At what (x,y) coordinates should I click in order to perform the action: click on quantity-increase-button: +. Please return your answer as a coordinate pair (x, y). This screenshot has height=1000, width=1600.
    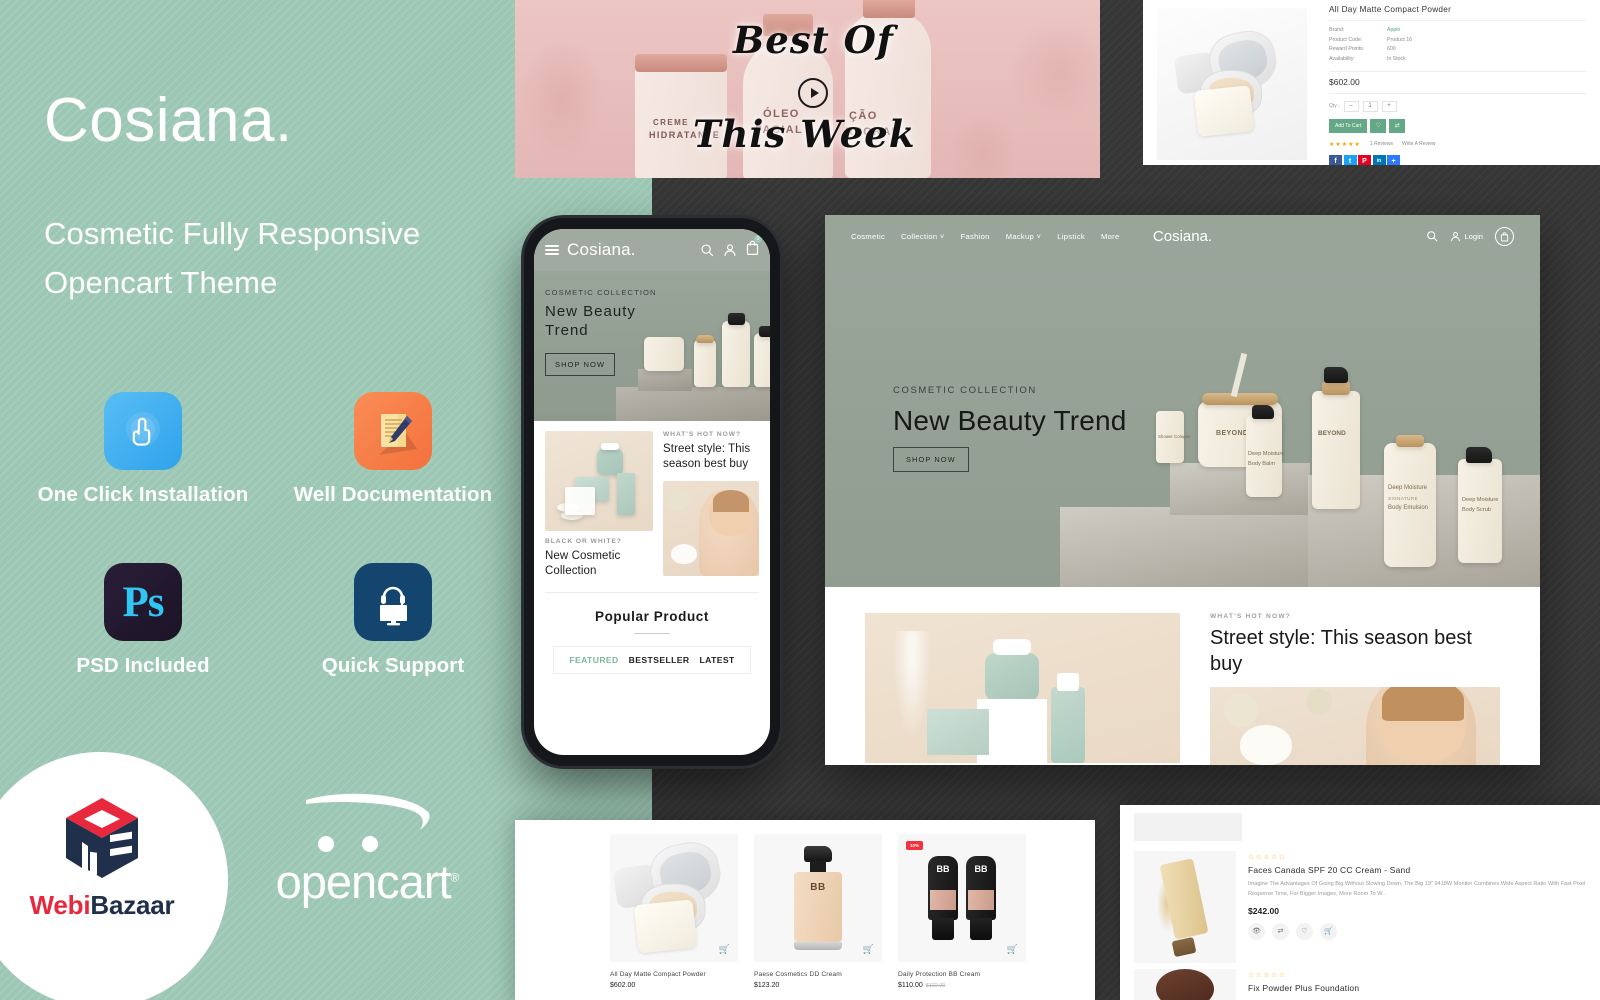
    Looking at the image, I should click on (1389, 106).